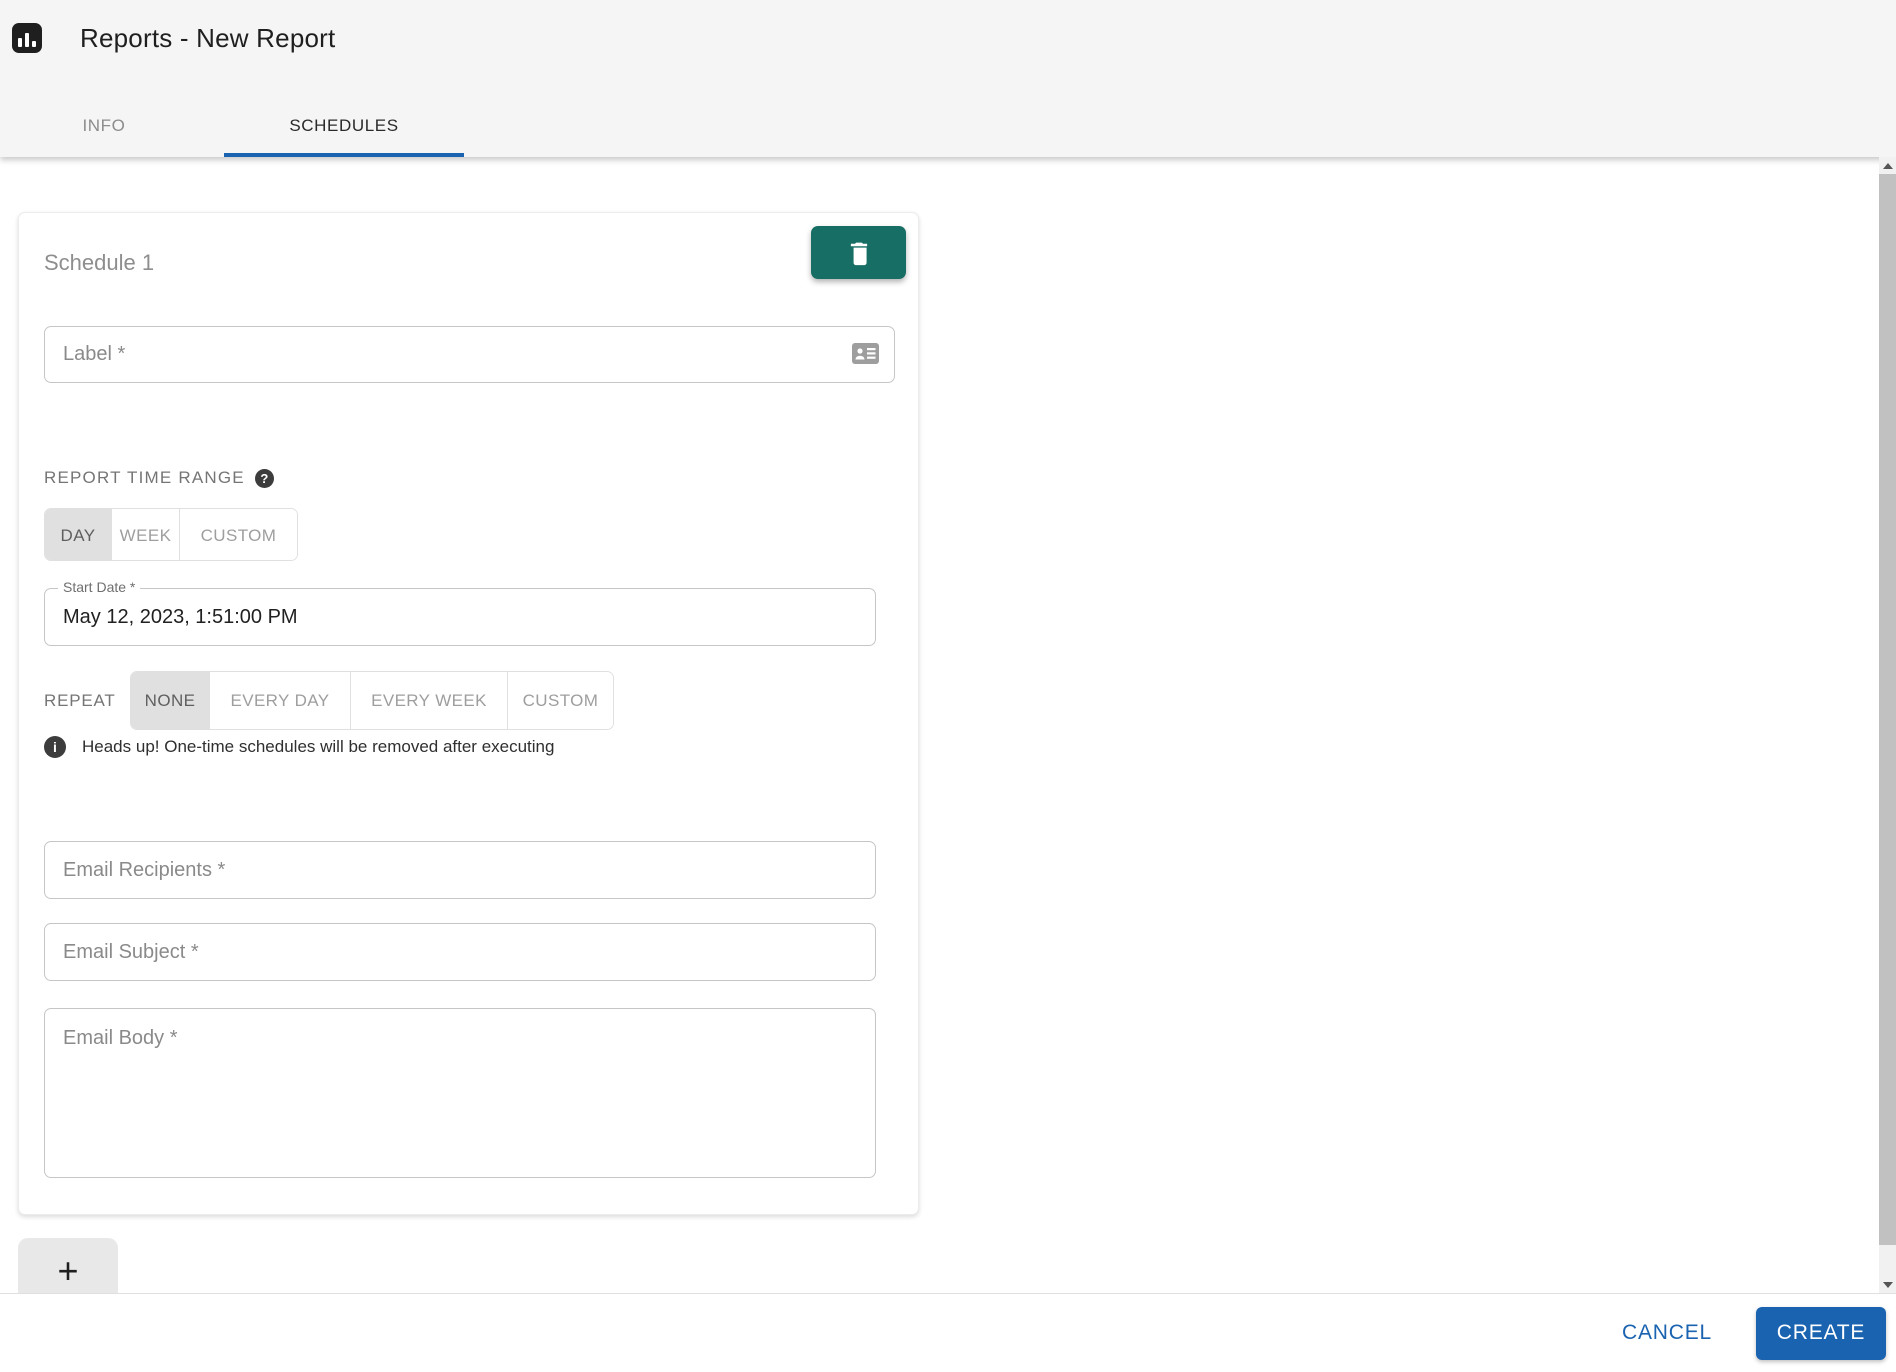  Describe the element at coordinates (144, 477) in the screenshot. I see `report-time-range-label: REPORT TIME RANGE` at that location.